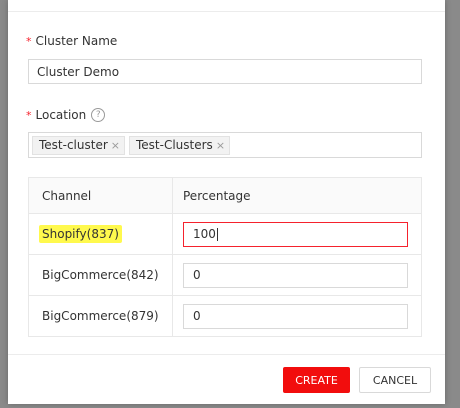 Image resolution: width=460 pixels, height=408 pixels. What do you see at coordinates (73, 145) in the screenshot?
I see `location-tag-label: Test-cluster` at bounding box center [73, 145].